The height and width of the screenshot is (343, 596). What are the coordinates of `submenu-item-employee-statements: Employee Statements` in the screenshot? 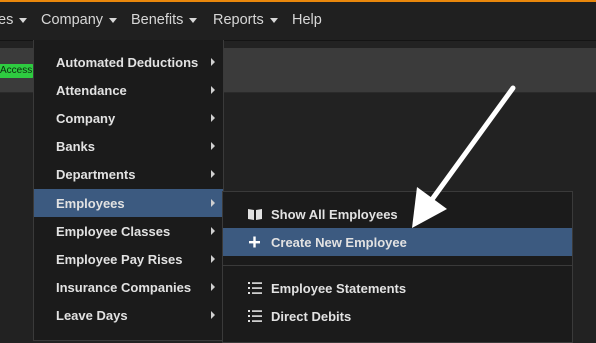 It's located at (397, 288).